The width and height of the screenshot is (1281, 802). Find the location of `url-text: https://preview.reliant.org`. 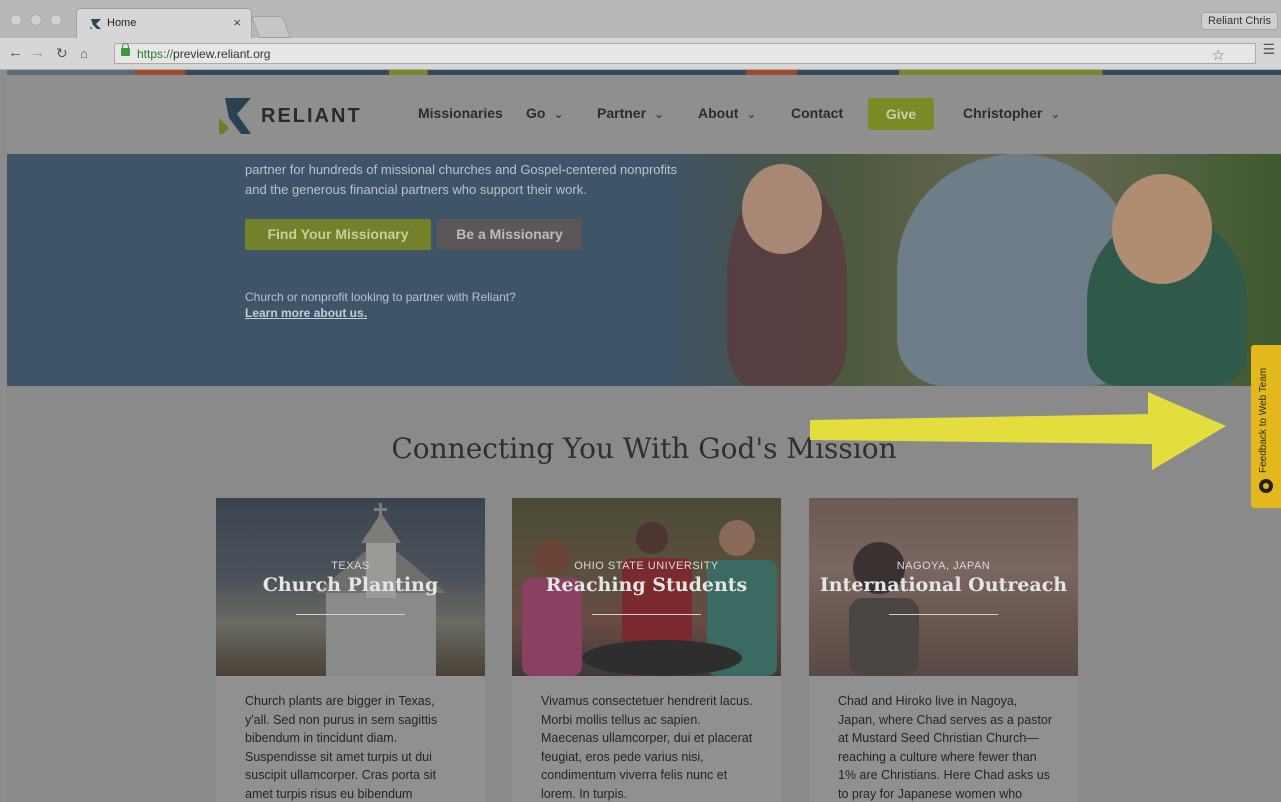

url-text: https://preview.reliant.org is located at coordinates (204, 54).